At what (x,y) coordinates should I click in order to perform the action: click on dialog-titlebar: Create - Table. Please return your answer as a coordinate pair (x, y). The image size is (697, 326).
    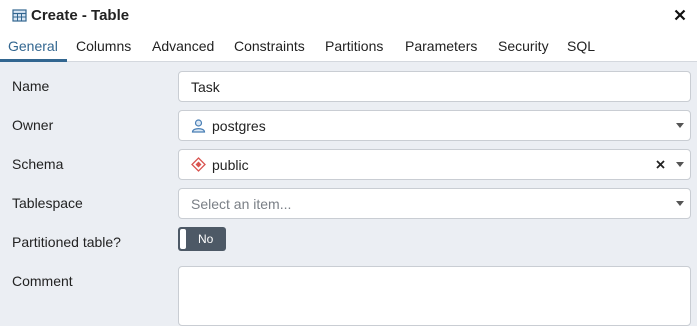
    Looking at the image, I should click on (348, 15).